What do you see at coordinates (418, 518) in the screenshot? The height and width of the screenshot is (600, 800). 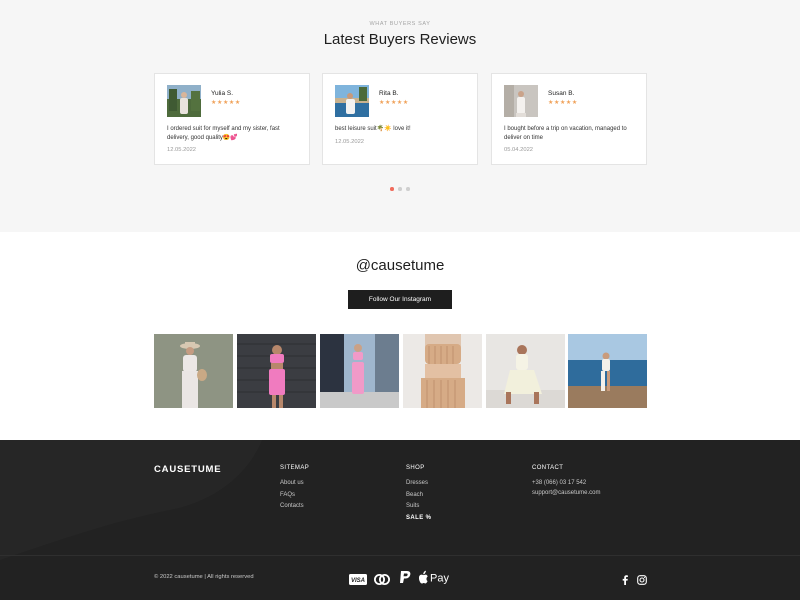 I see `footer-link-sale: SALE %` at bounding box center [418, 518].